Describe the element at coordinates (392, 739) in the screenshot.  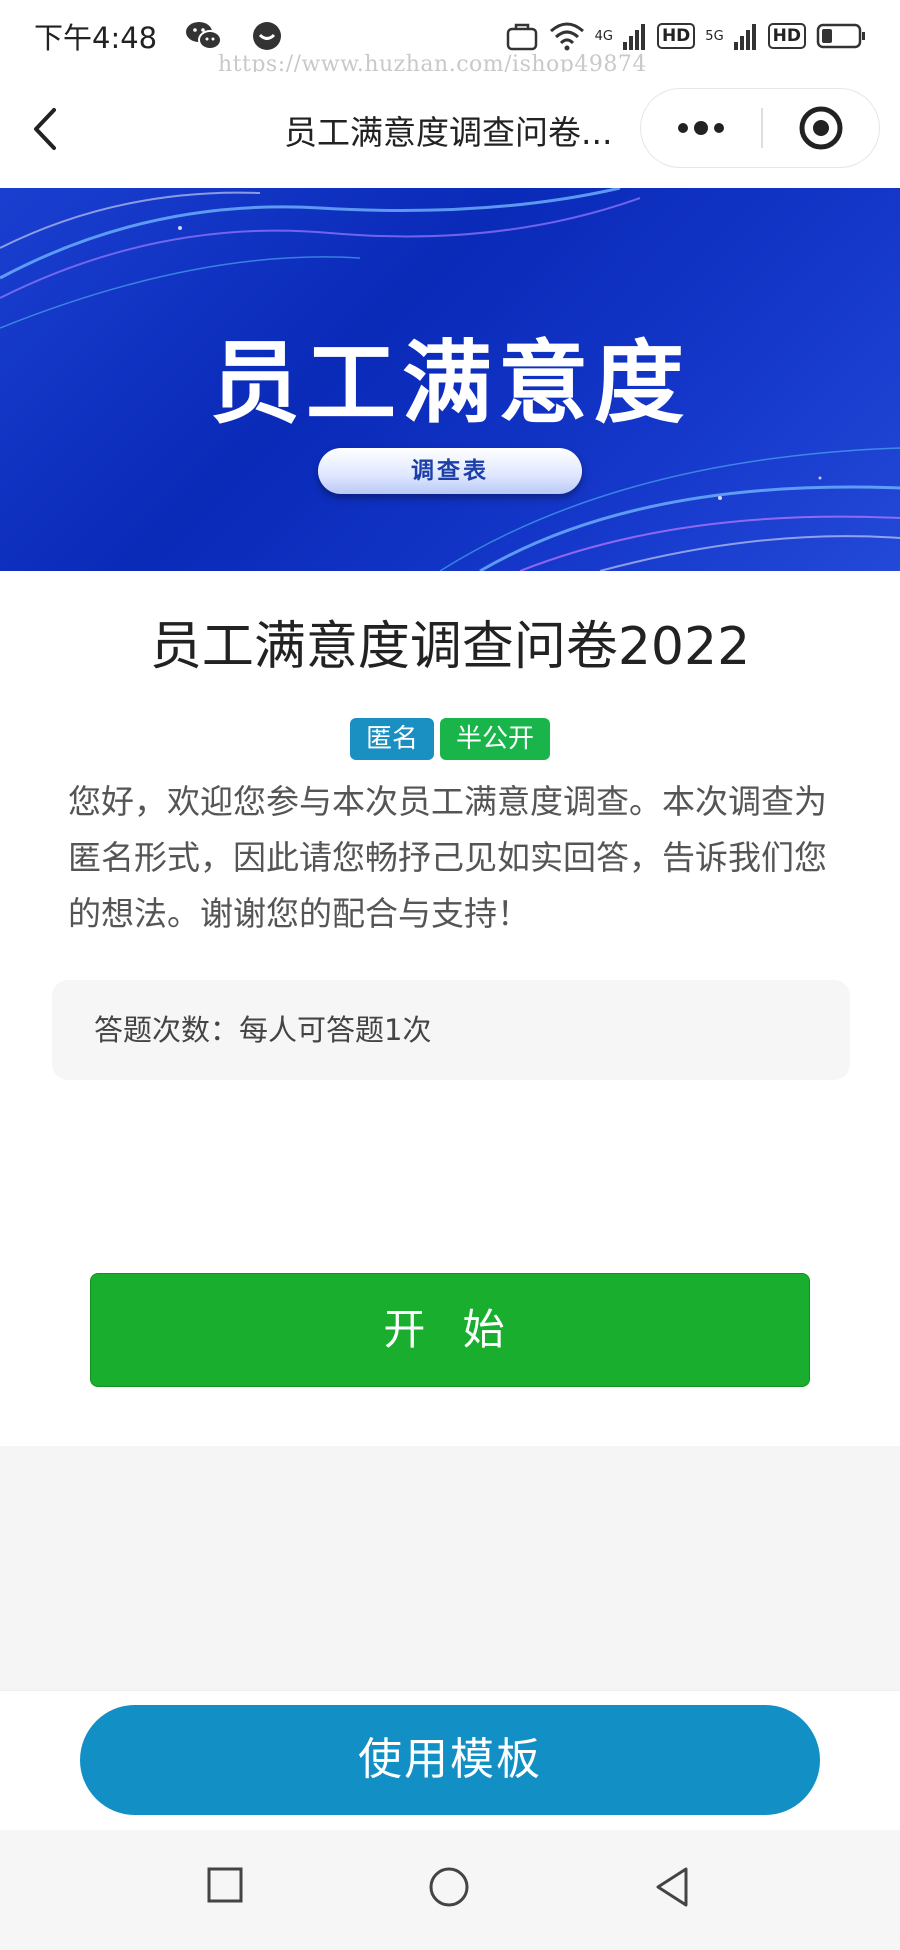
I see `tag-anonymous: 匿名` at that location.